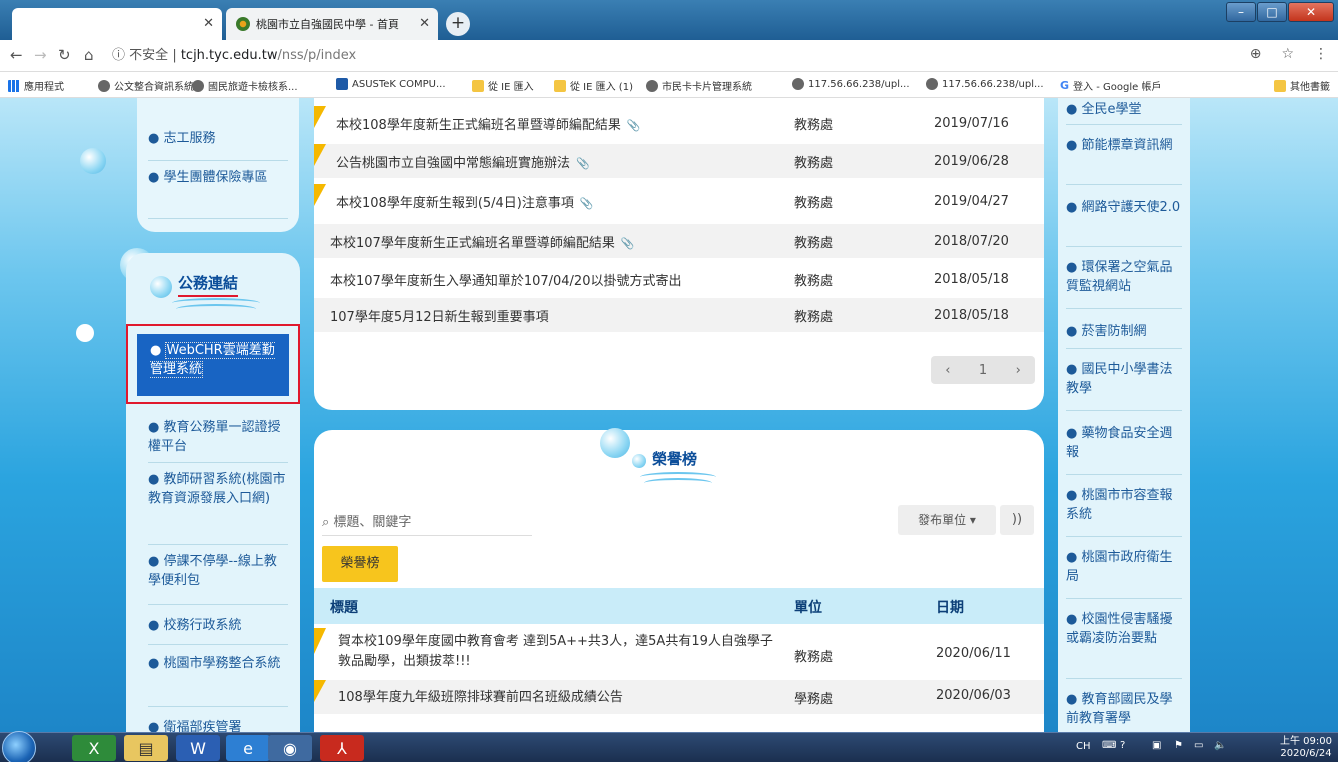 The height and width of the screenshot is (762, 1338). I want to click on rss-button: )), so click(1017, 520).